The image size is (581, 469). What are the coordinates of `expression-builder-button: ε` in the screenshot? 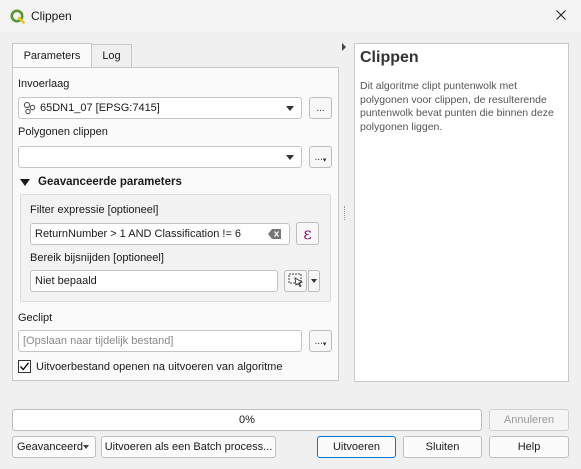 It's located at (307, 233).